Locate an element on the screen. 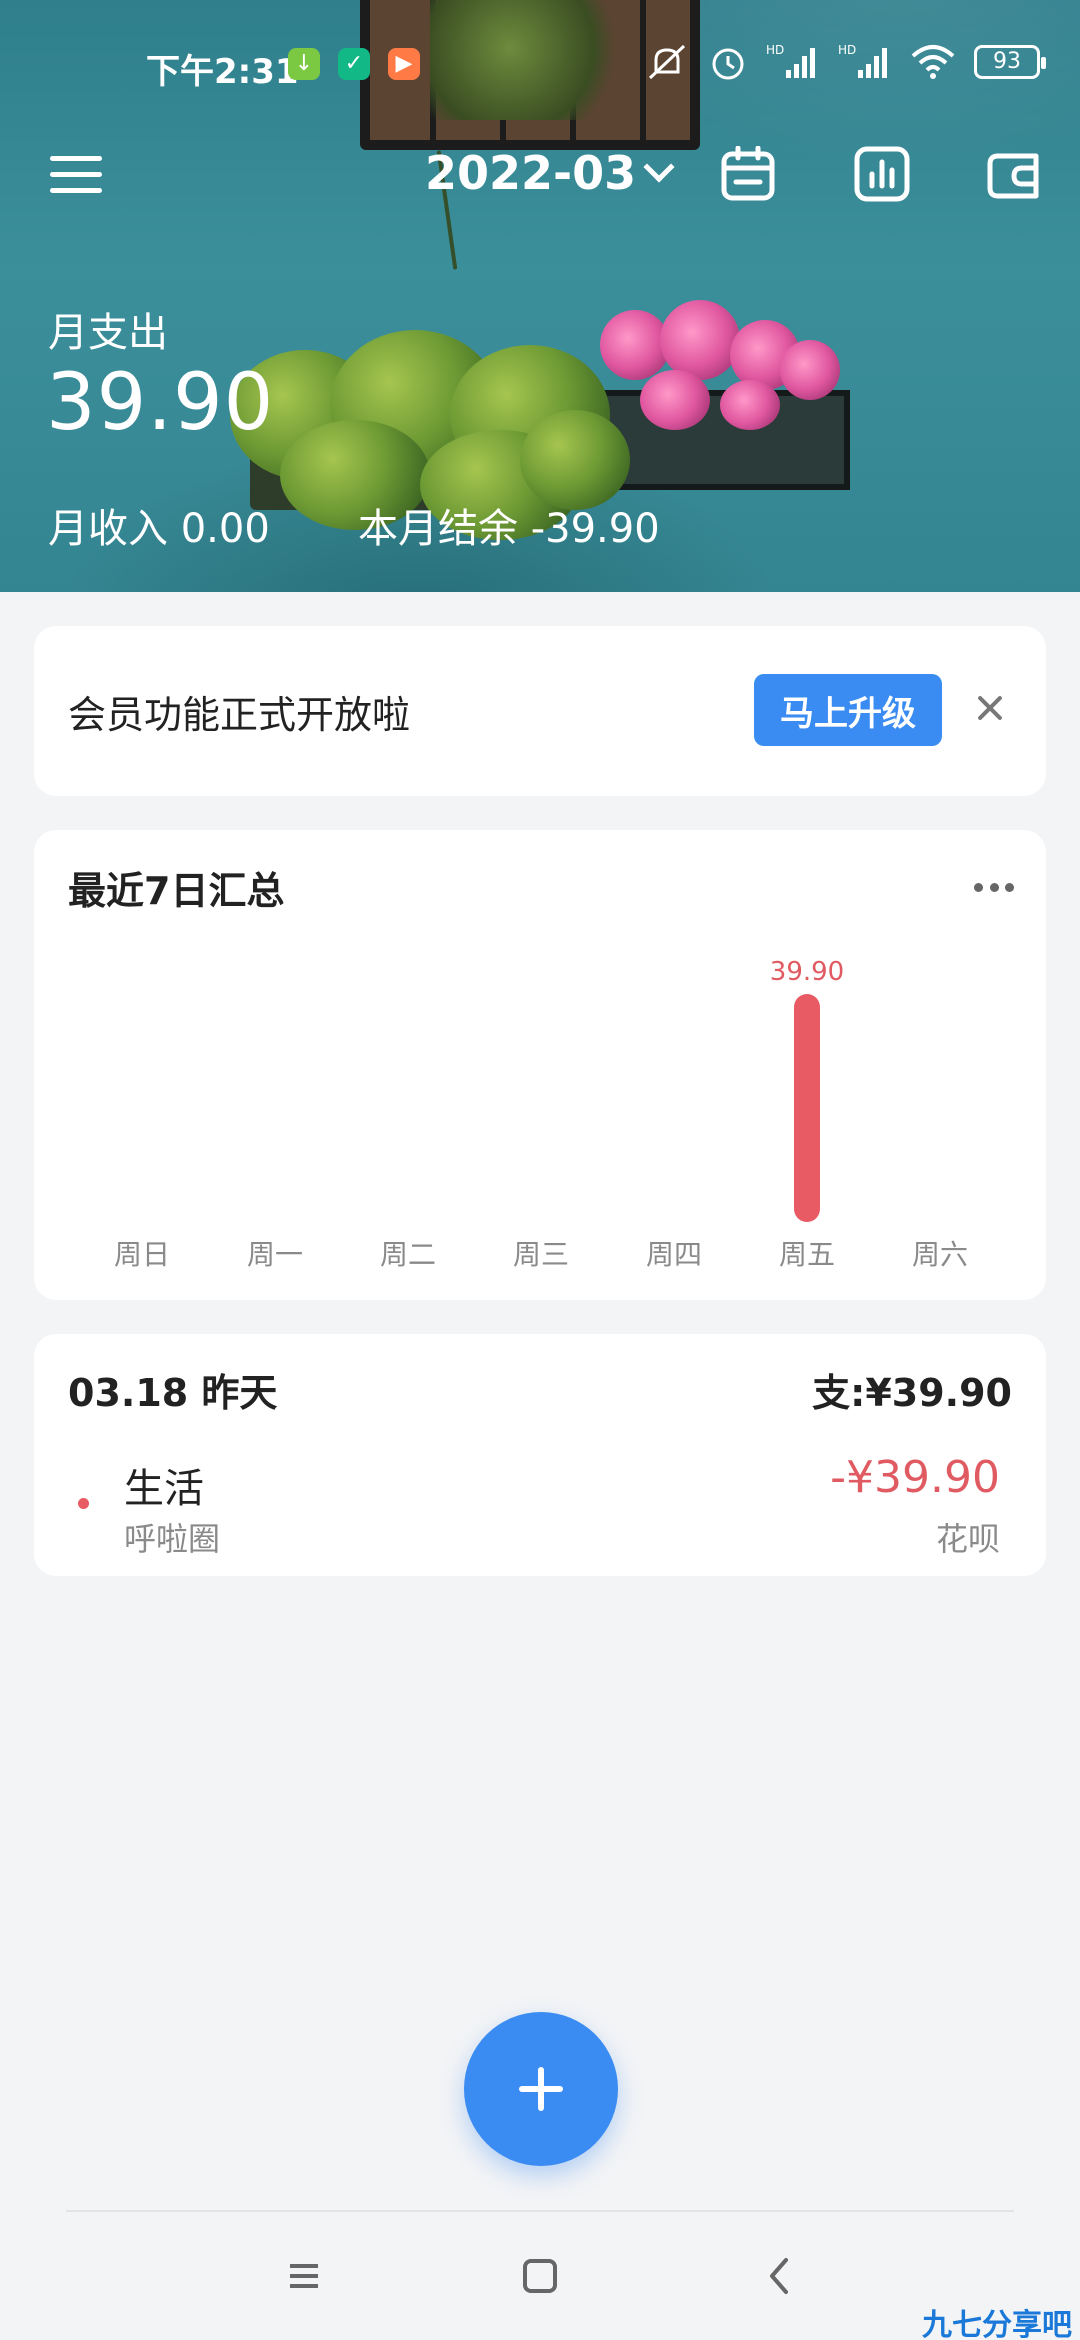 The height and width of the screenshot is (2340, 1080). battery-indicator: 93 is located at coordinates (1010, 62).